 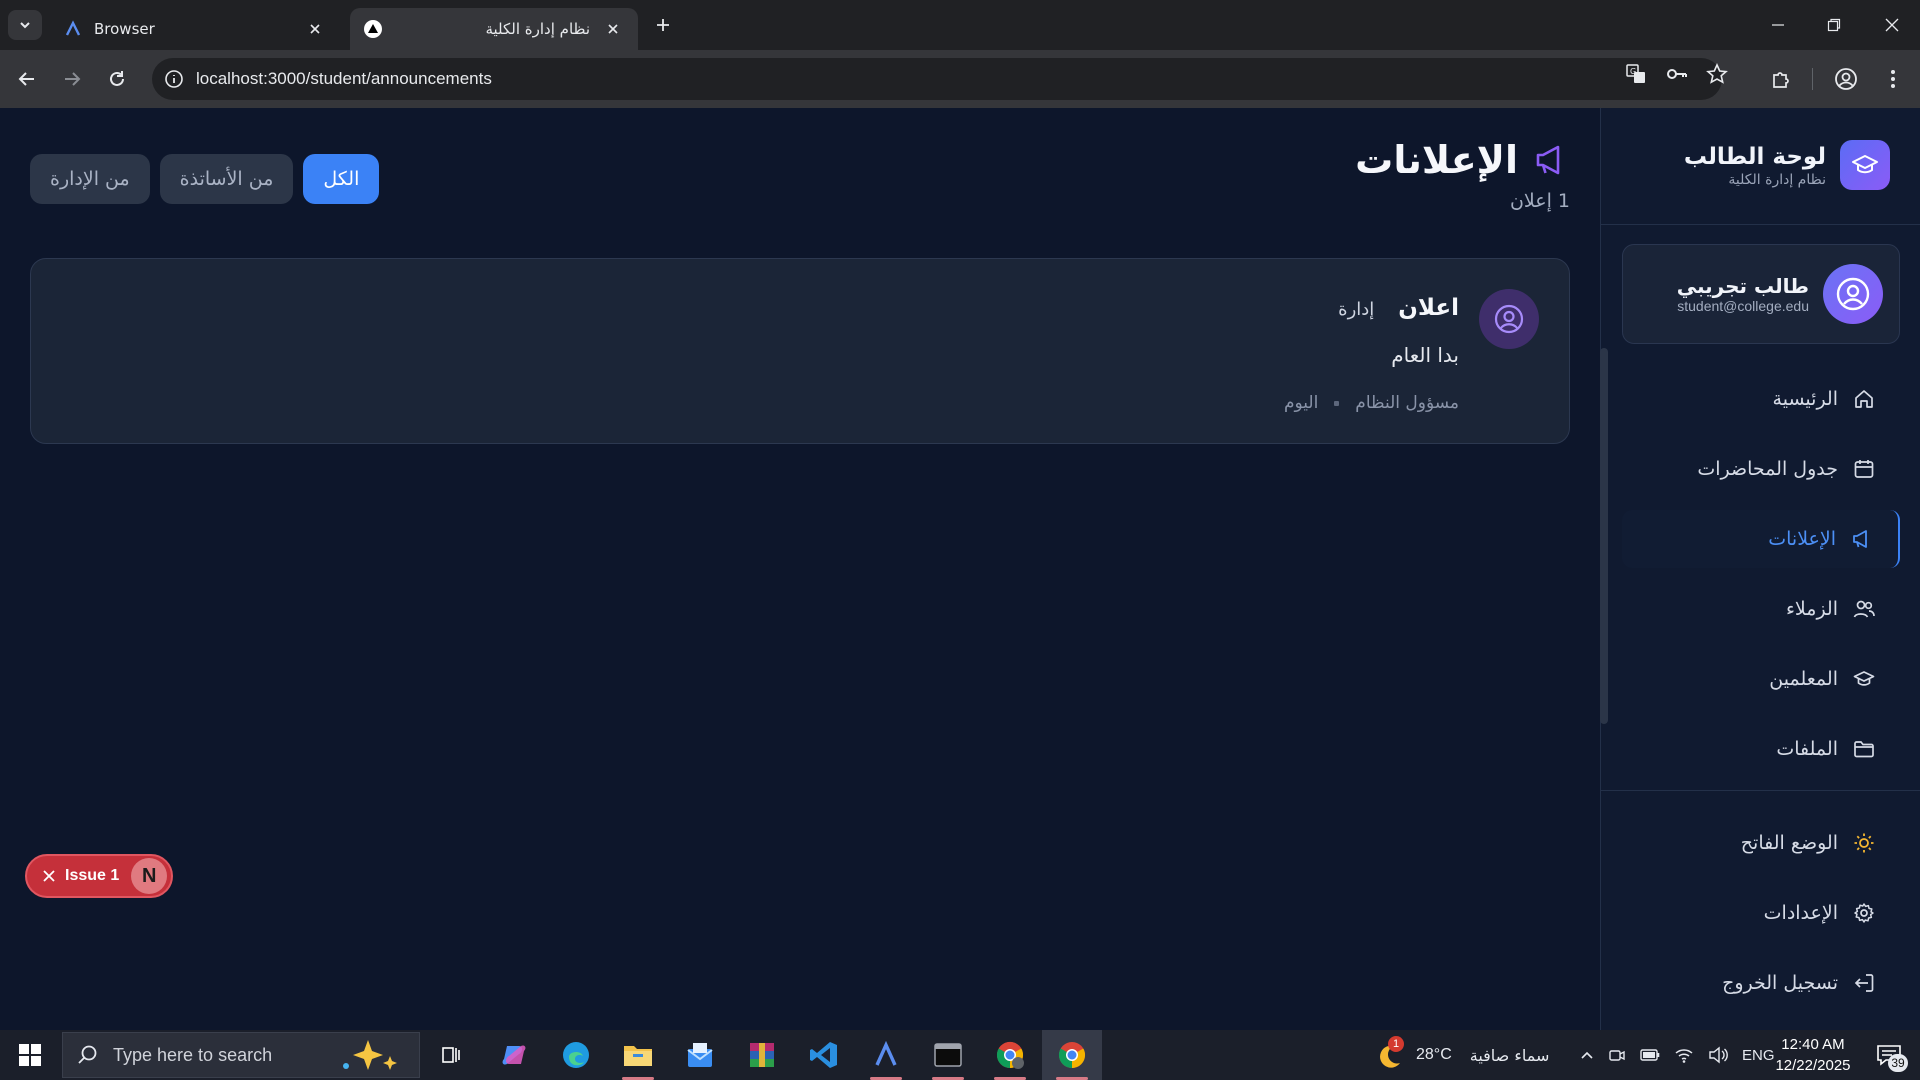 I want to click on file-explorer-icon, so click(x=638, y=1055).